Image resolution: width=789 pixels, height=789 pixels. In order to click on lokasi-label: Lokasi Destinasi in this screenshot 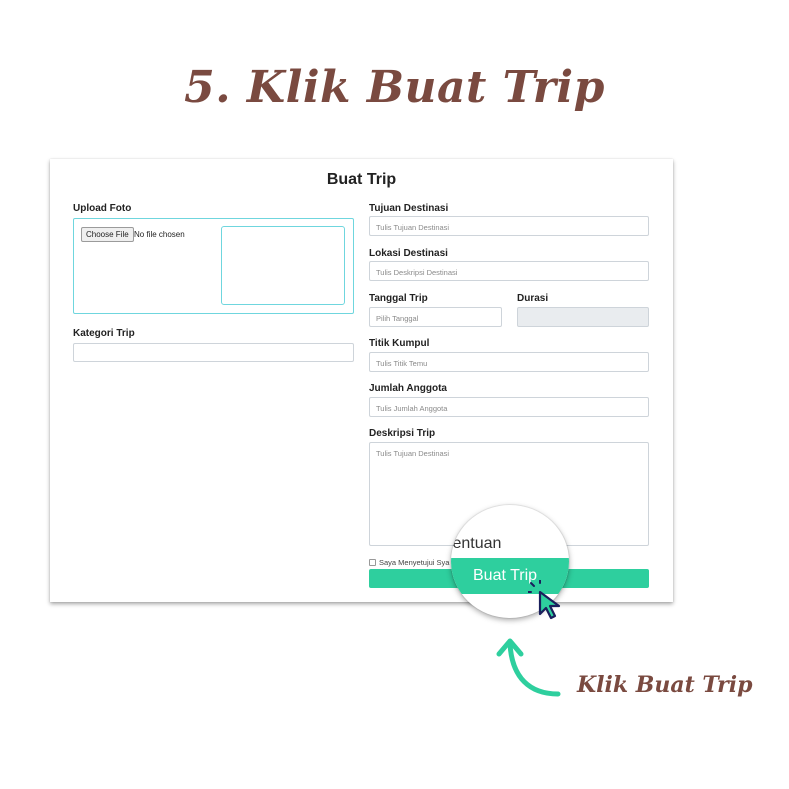, I will do `click(408, 253)`.